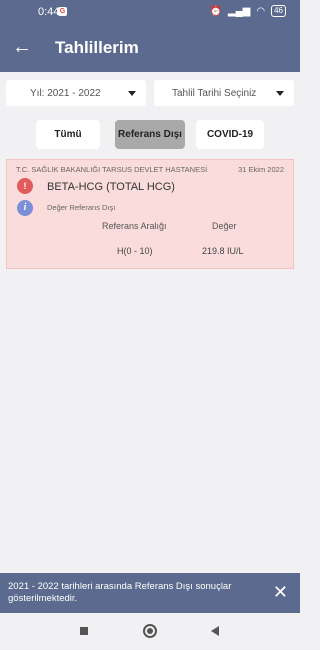  I want to click on tab-all: Tümü, so click(68, 134).